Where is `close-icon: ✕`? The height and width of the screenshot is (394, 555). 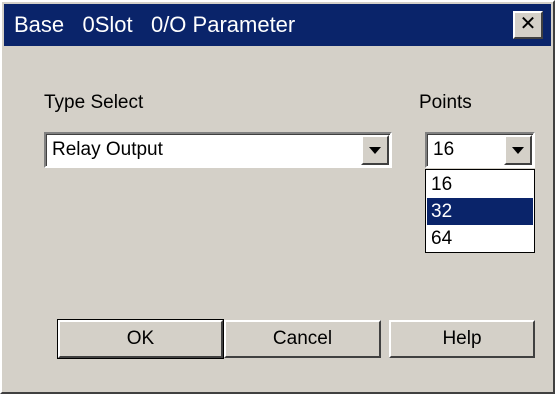
close-icon: ✕ is located at coordinates (528, 24).